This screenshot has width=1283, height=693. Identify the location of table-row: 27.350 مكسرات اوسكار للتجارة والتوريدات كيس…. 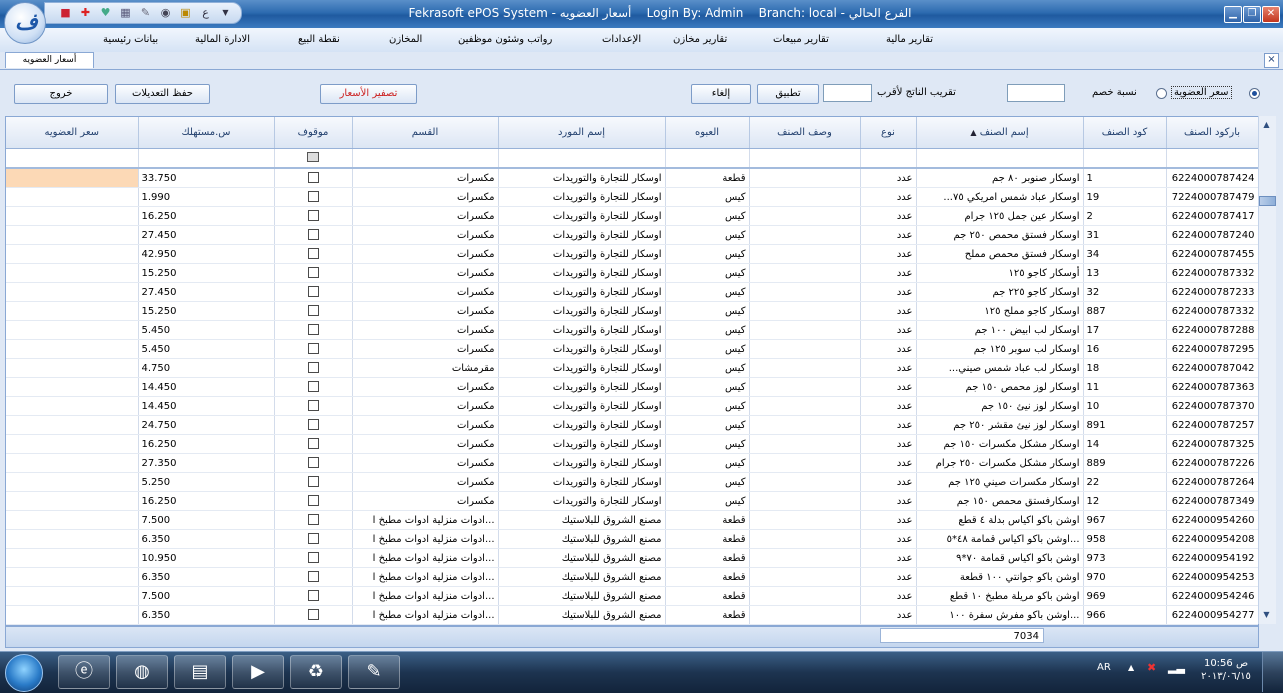
(632, 463).